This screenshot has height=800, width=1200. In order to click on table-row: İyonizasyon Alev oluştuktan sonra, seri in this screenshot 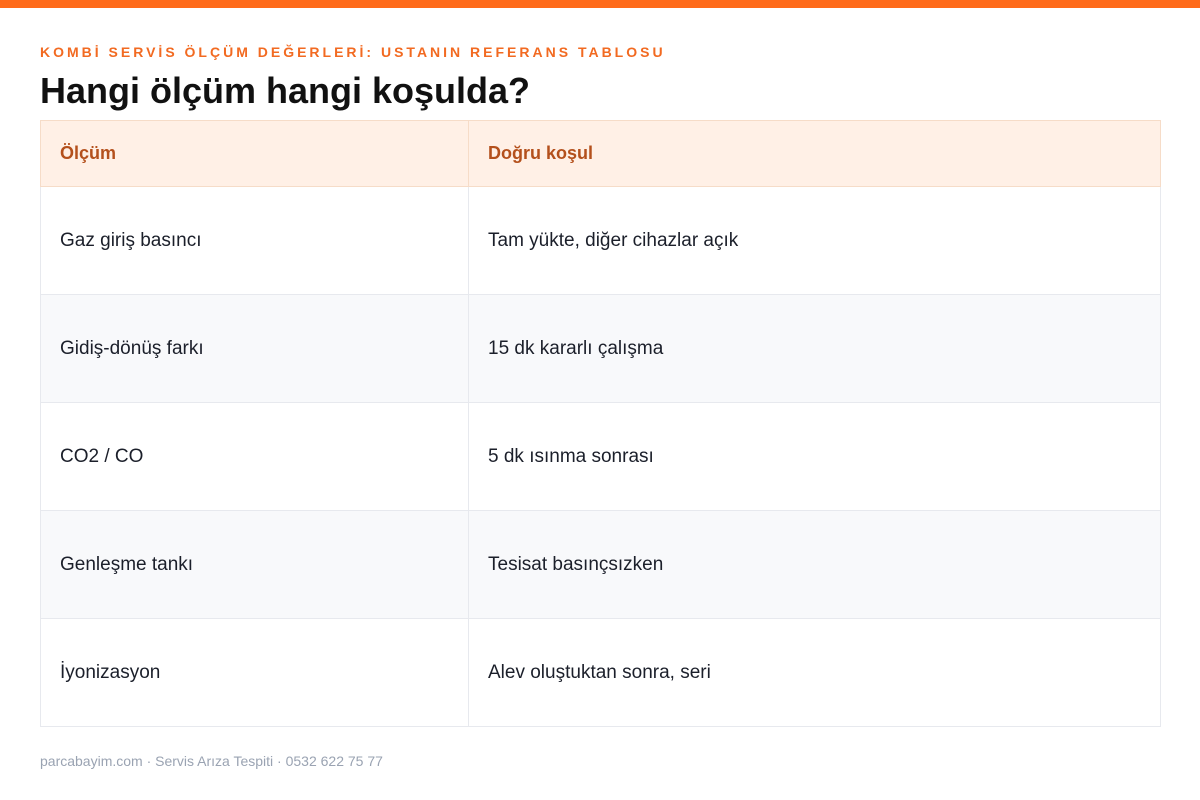, I will do `click(600, 672)`.